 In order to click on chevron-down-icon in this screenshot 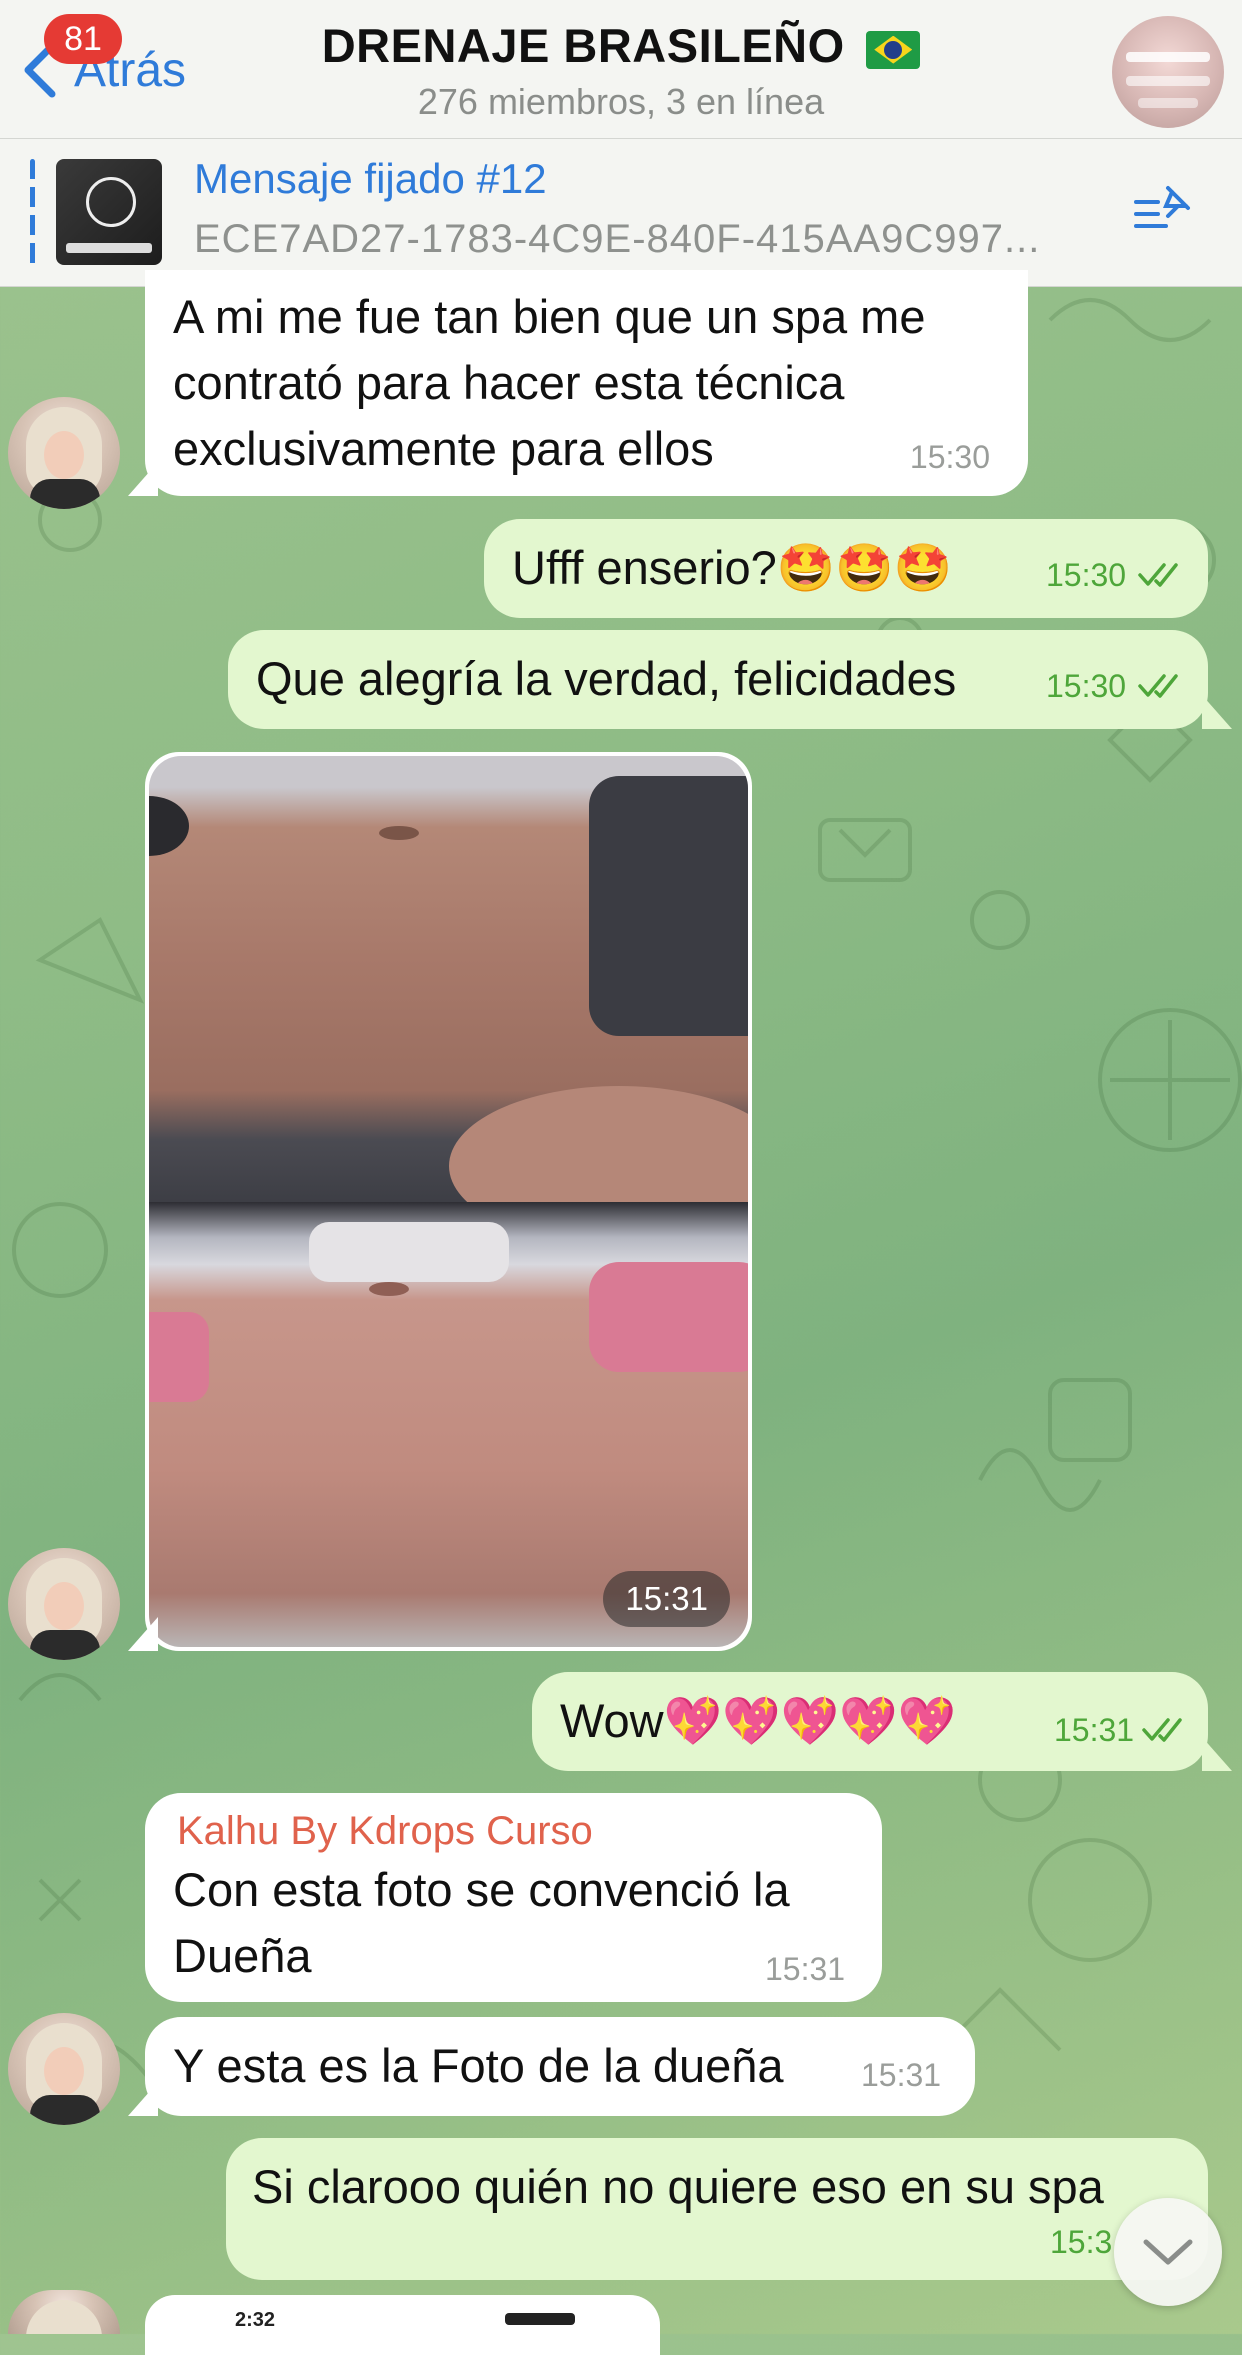, I will do `click(1168, 2252)`.